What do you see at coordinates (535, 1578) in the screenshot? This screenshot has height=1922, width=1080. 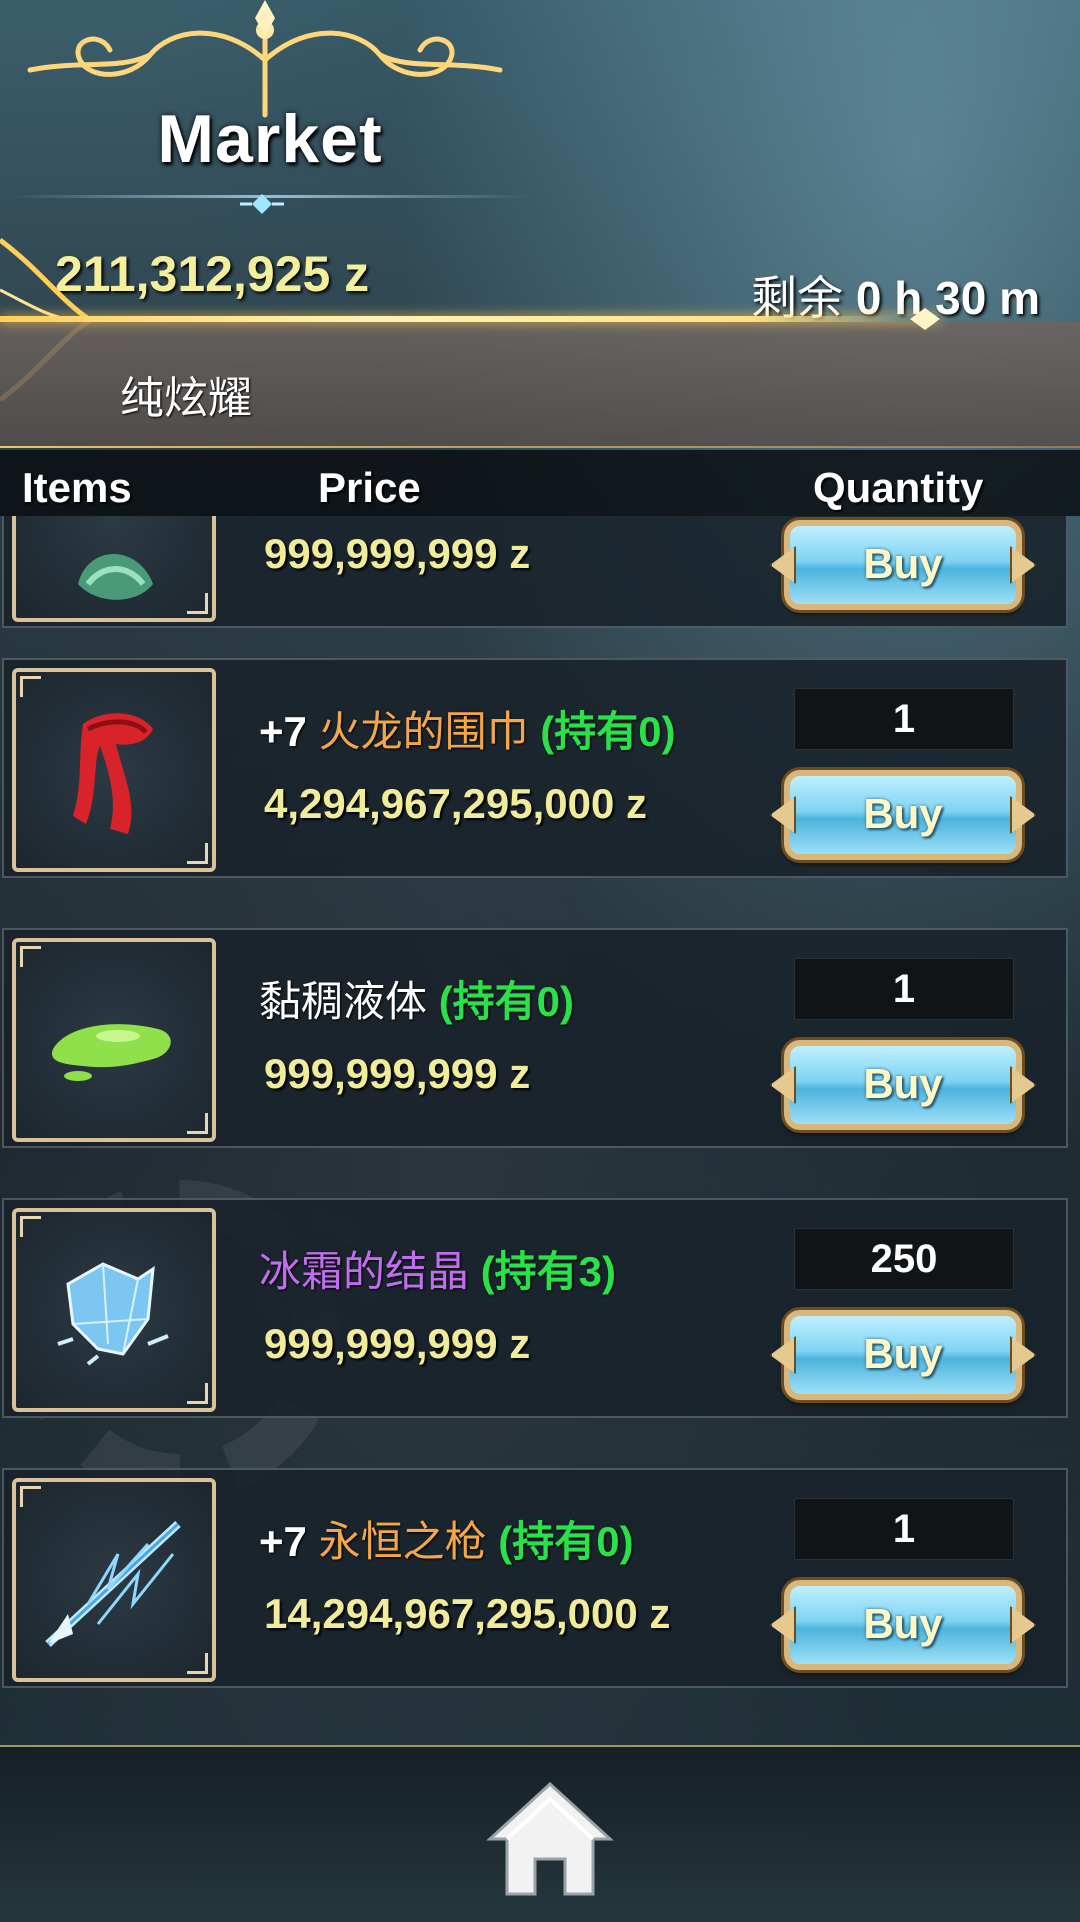 I see `list-item: +7 永恒之枪 (持有0) 14,294,967,295,000 z 1 Buy` at bounding box center [535, 1578].